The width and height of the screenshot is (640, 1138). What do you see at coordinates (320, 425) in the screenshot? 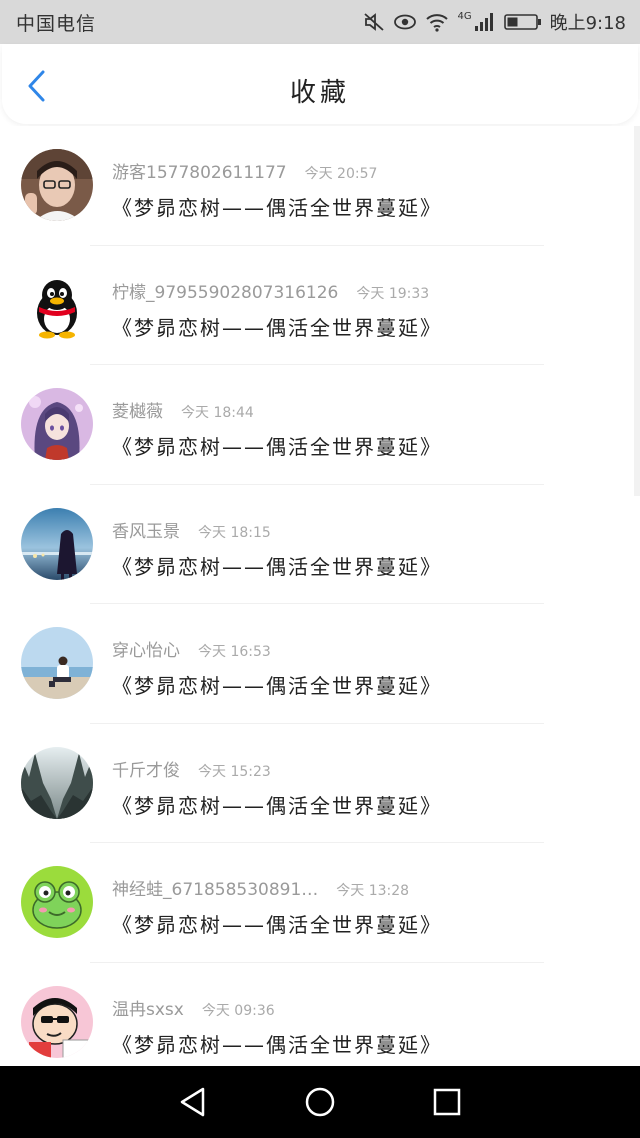
I see `list-item: 菱樾薇 今天 18:44 《梦昴恋树——偶活全世界蔓延》` at bounding box center [320, 425].